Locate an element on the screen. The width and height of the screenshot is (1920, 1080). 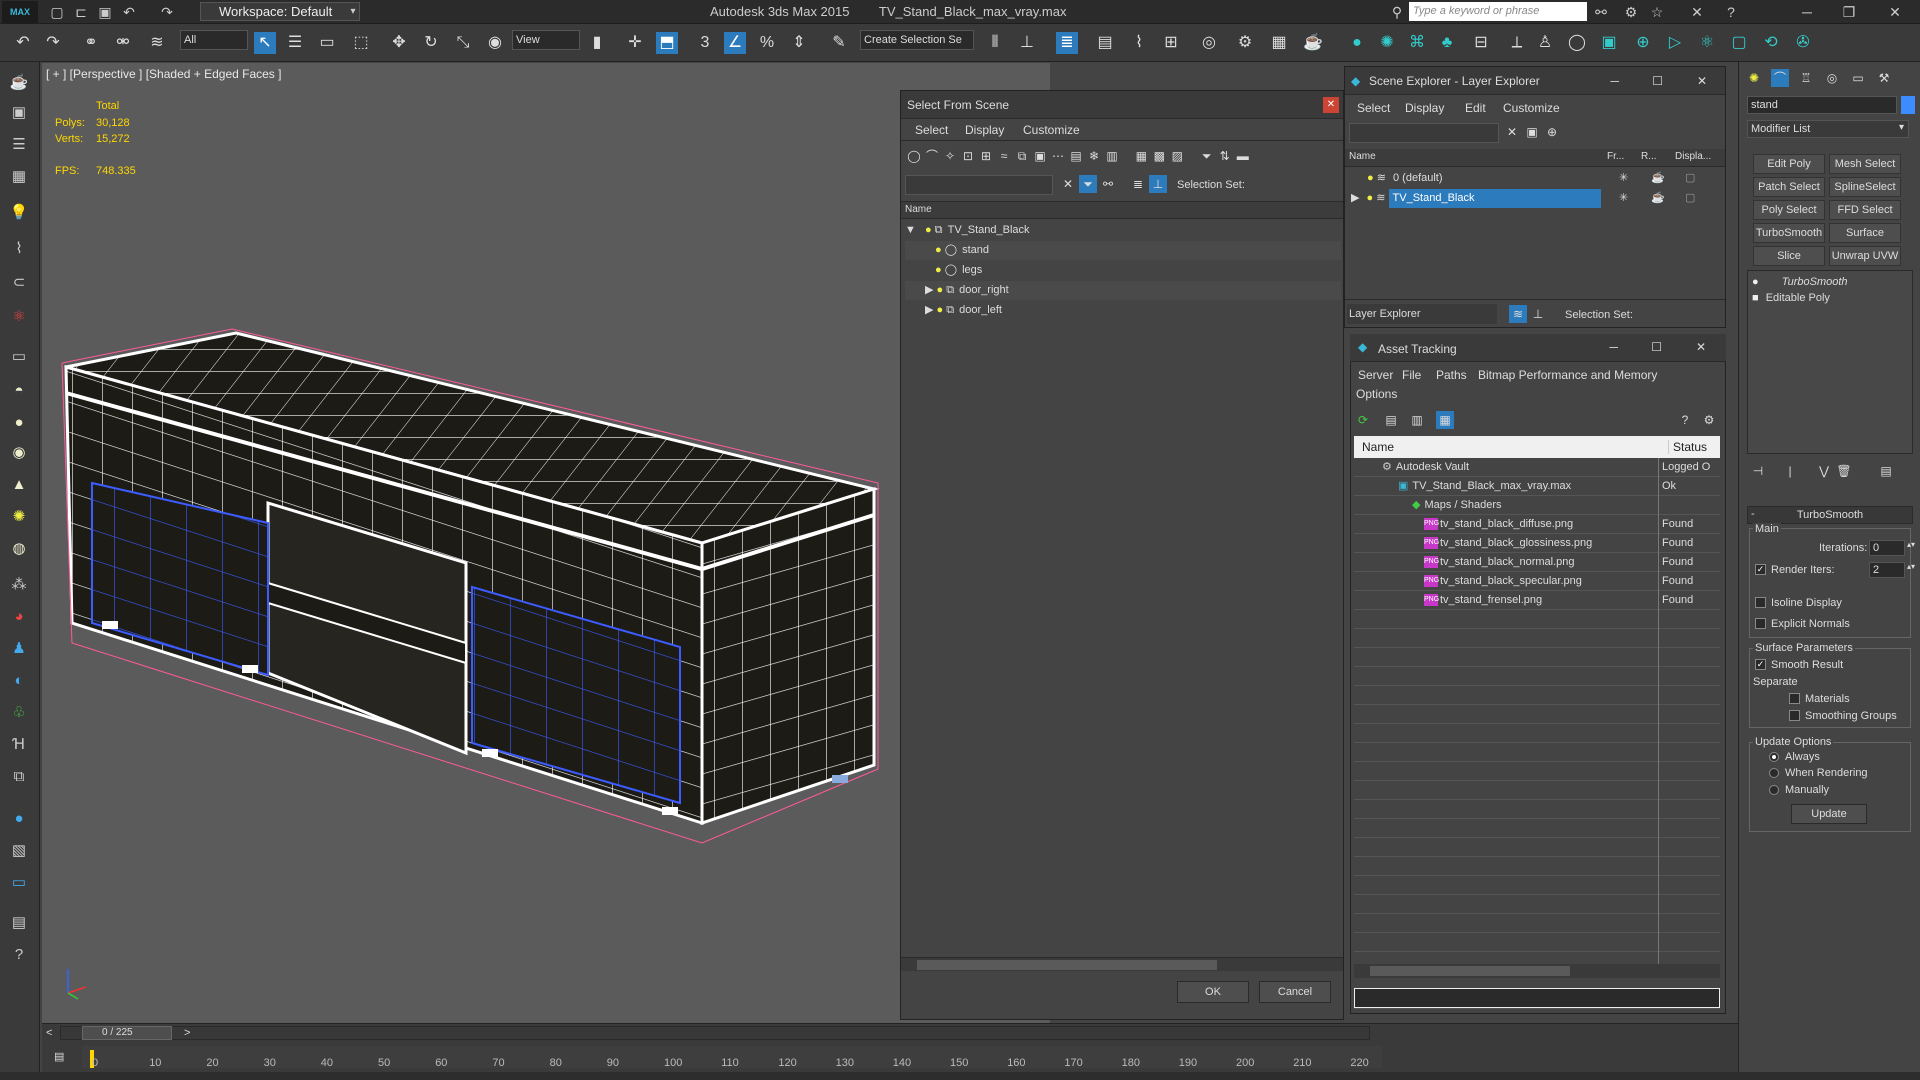
pin-stack-icon: ⊣ is located at coordinates (1758, 471).